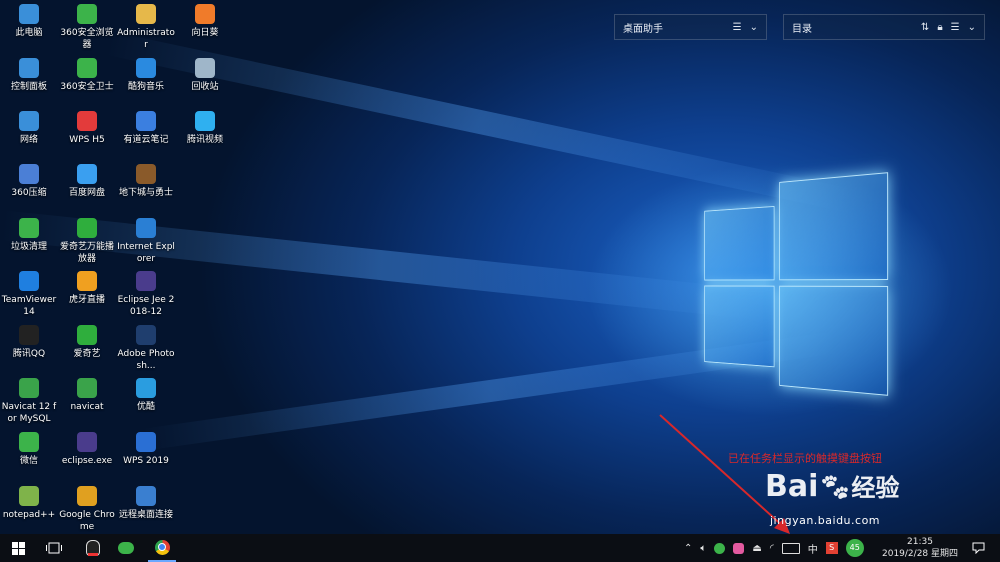  Describe the element at coordinates (87, 87) in the screenshot. I see `desktop-icon-label: 360安全卫士` at that location.